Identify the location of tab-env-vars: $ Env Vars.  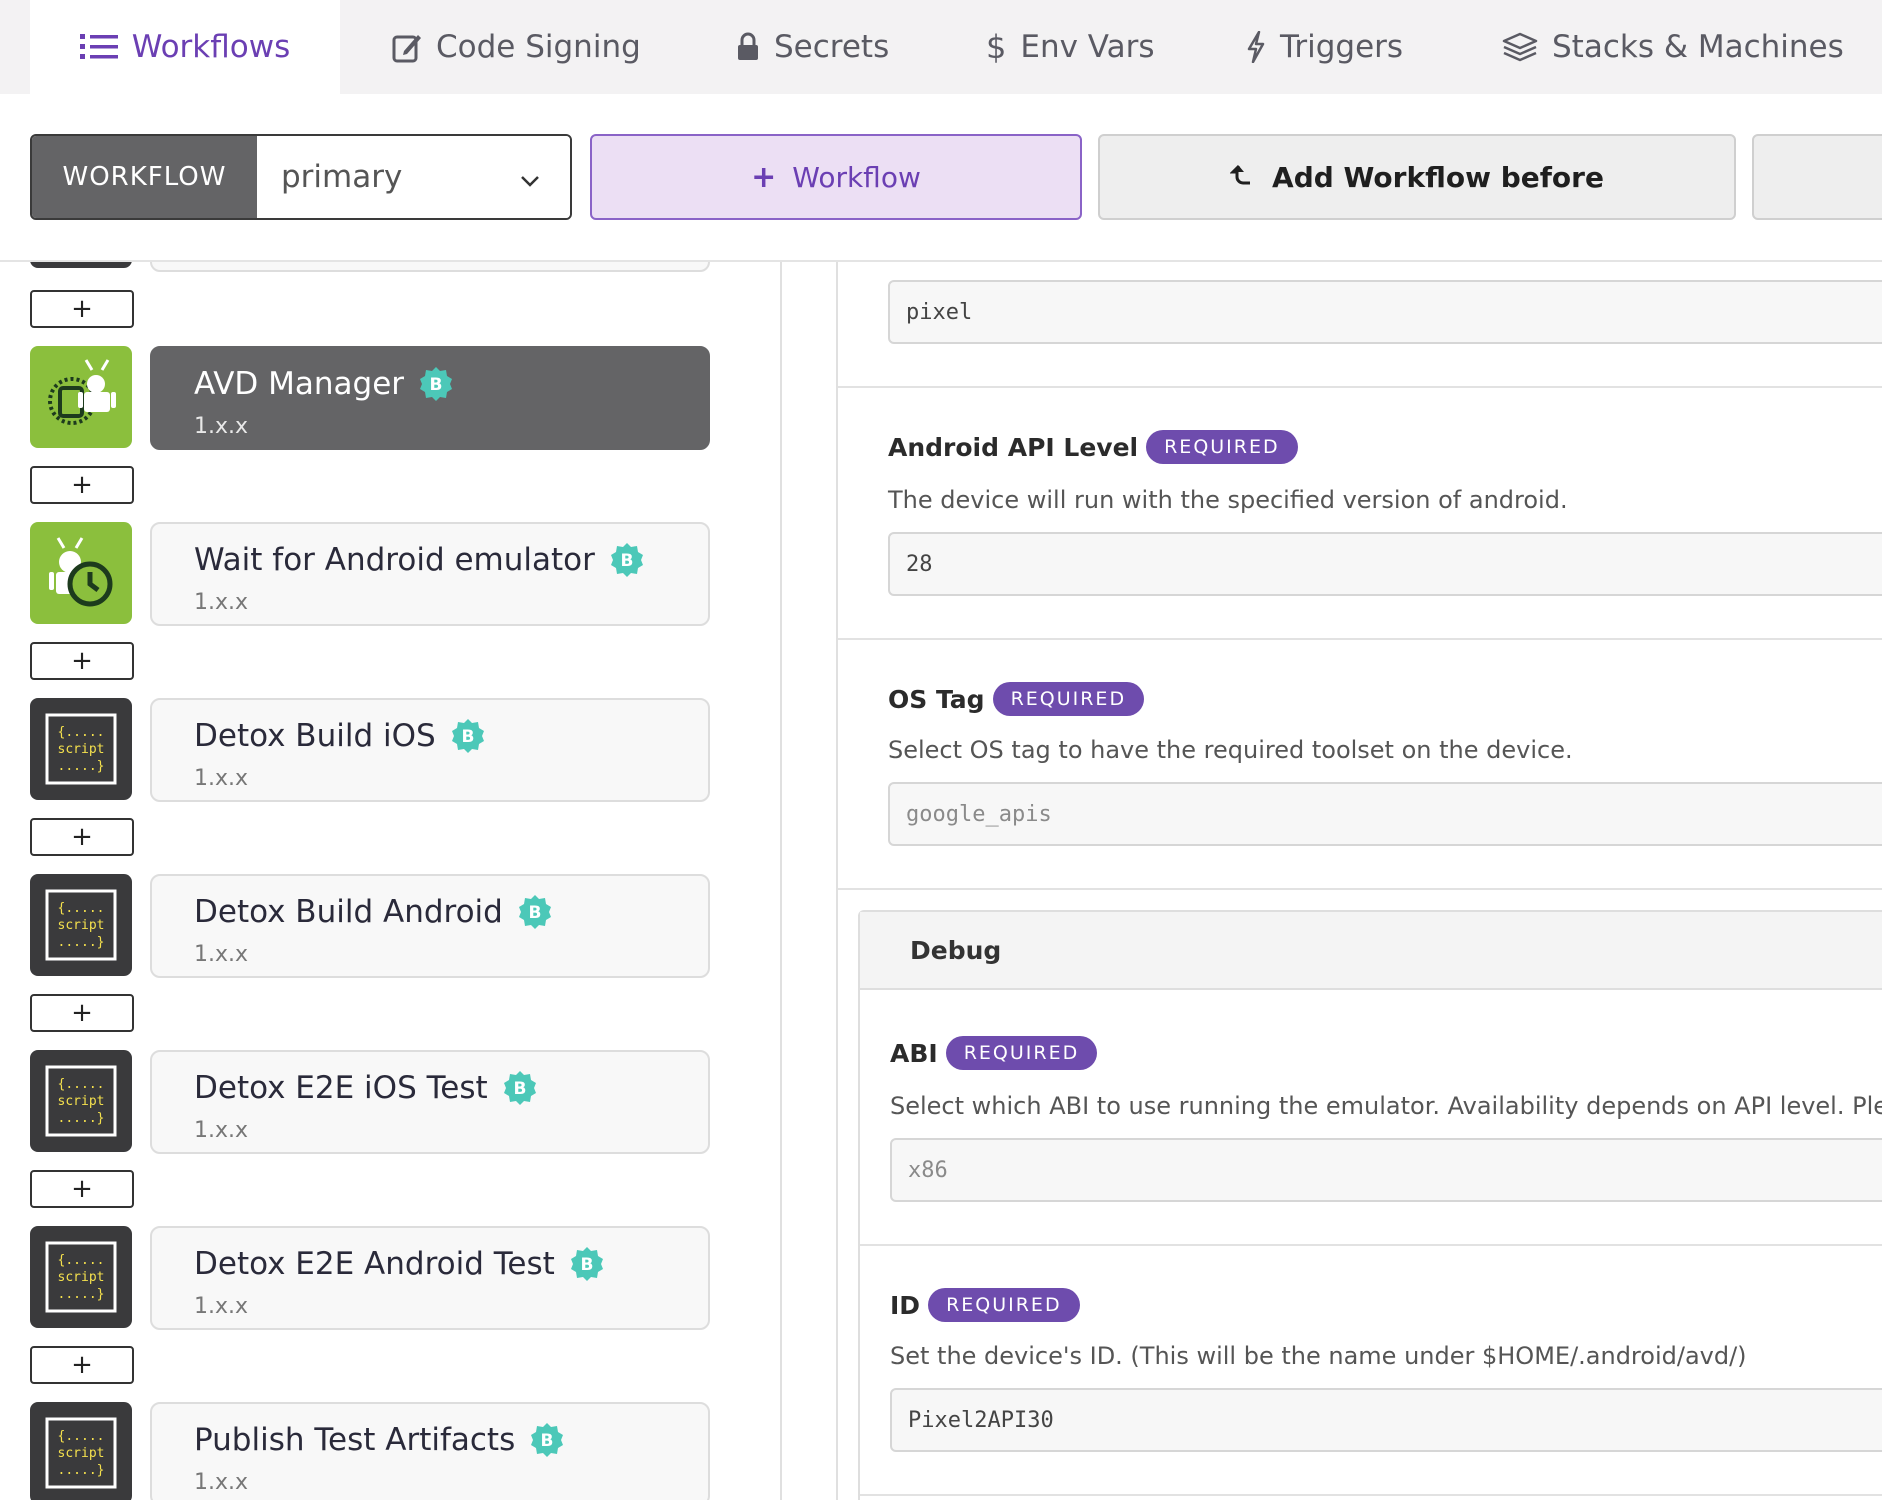
(1070, 47).